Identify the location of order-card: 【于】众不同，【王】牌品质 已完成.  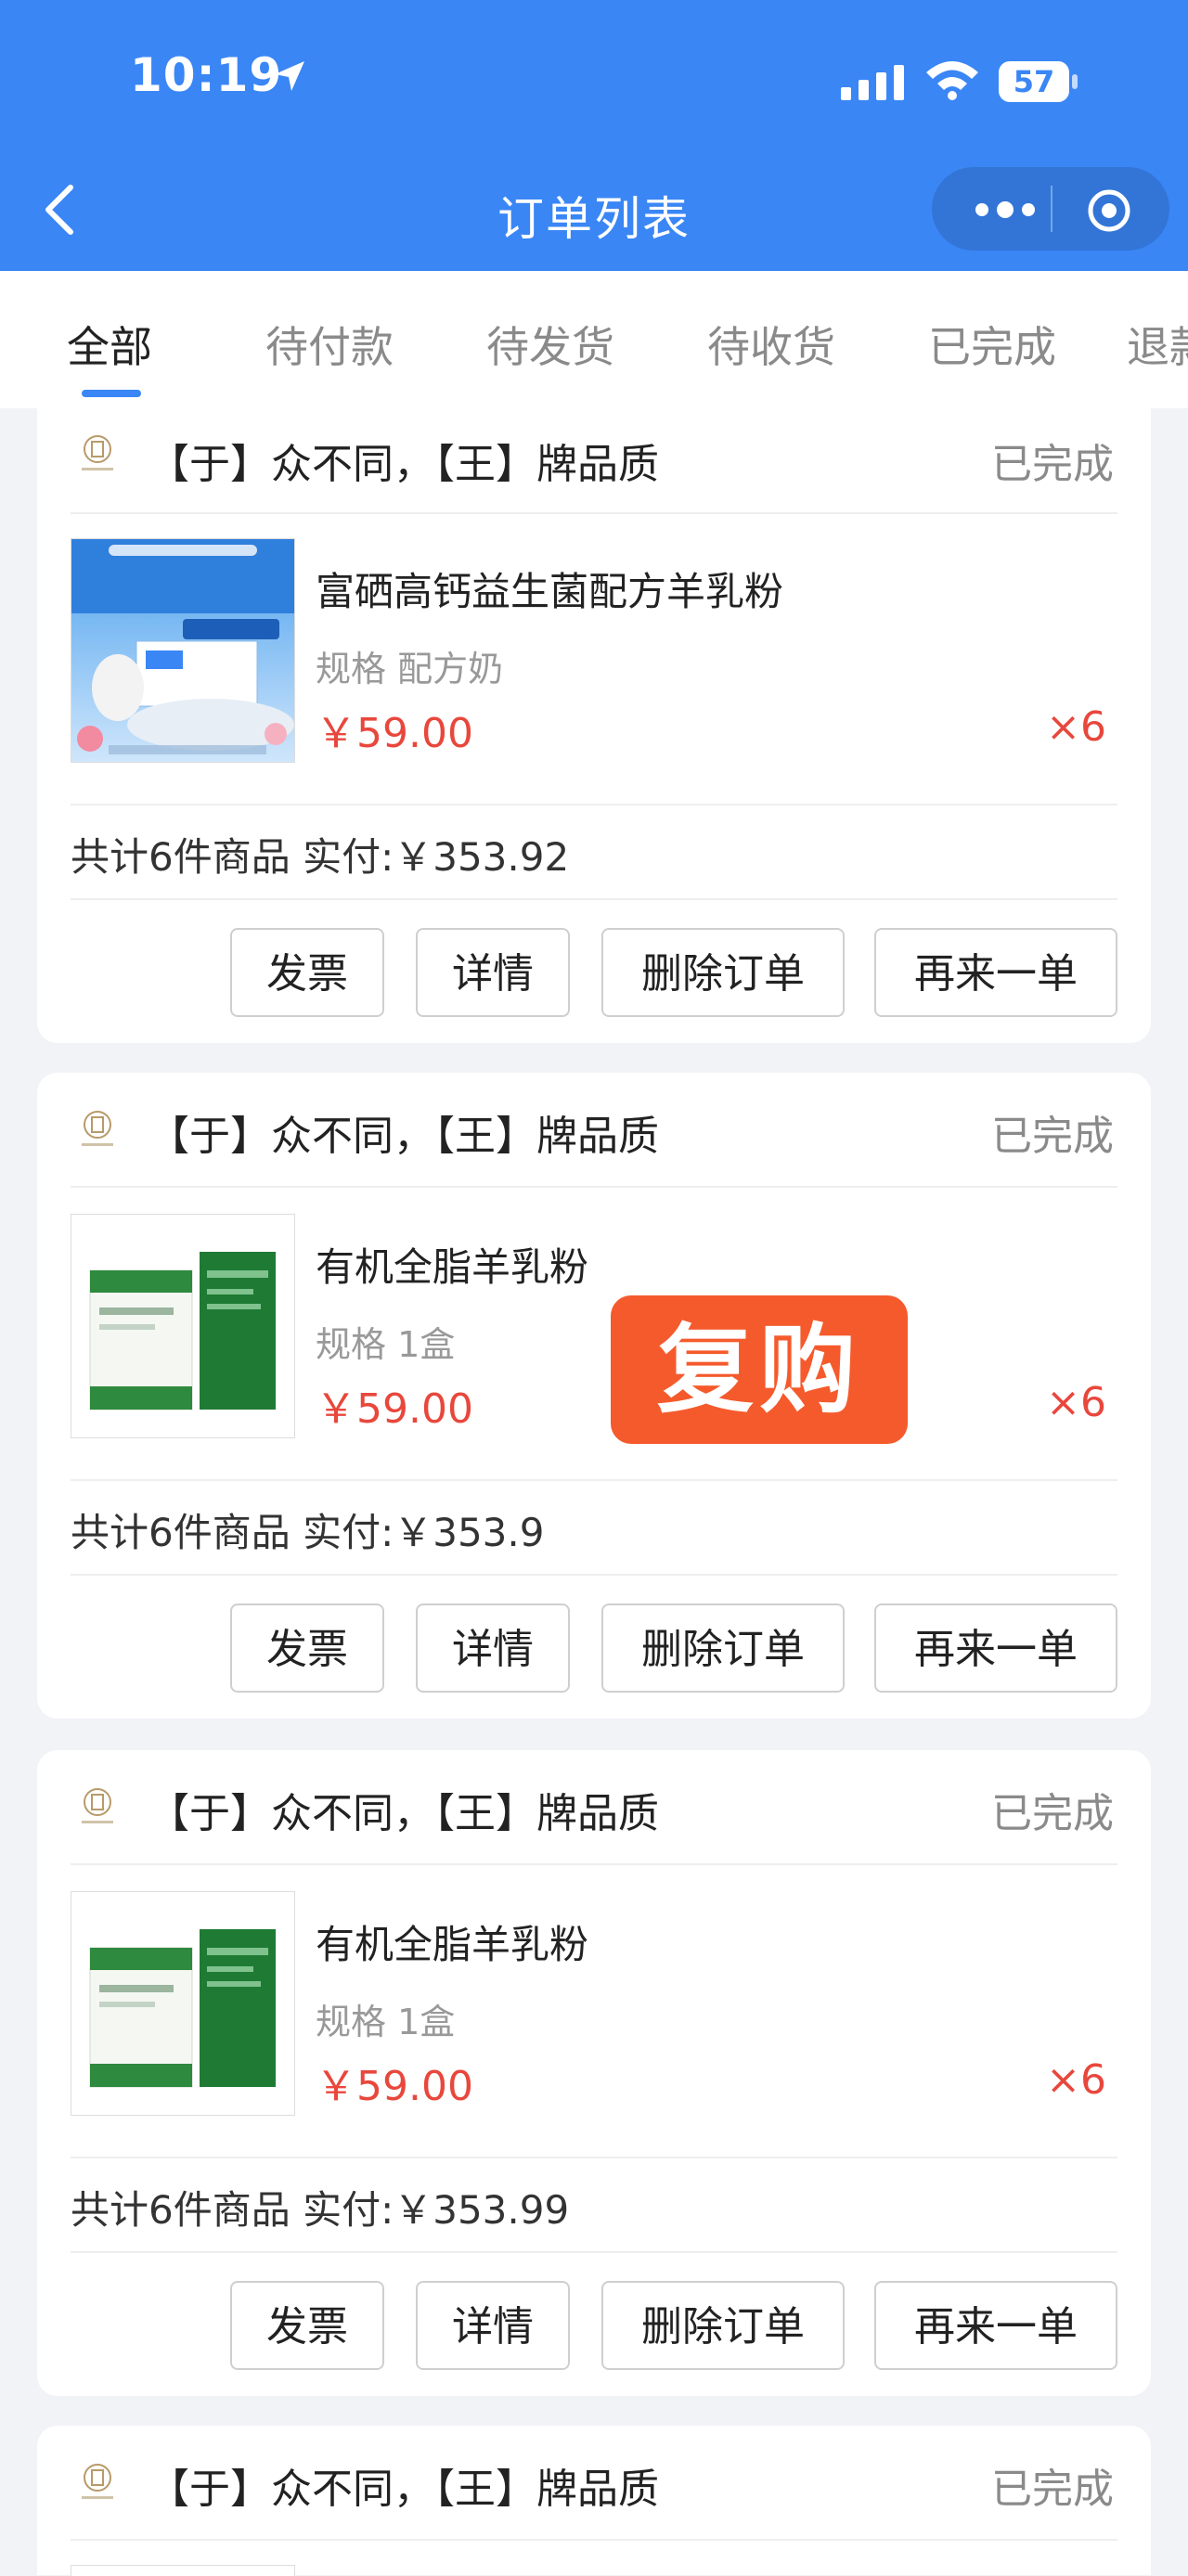
(594, 2501).